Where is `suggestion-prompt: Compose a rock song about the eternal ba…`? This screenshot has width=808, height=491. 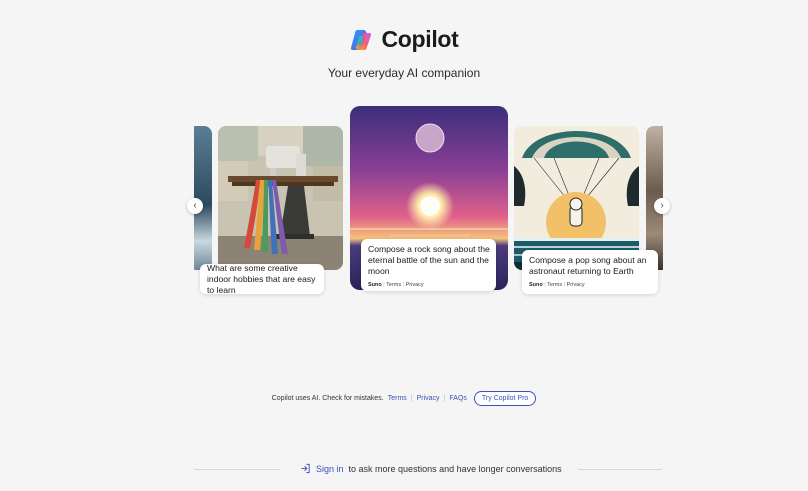
suggestion-prompt: Compose a rock song about the eternal ba… is located at coordinates (429, 260).